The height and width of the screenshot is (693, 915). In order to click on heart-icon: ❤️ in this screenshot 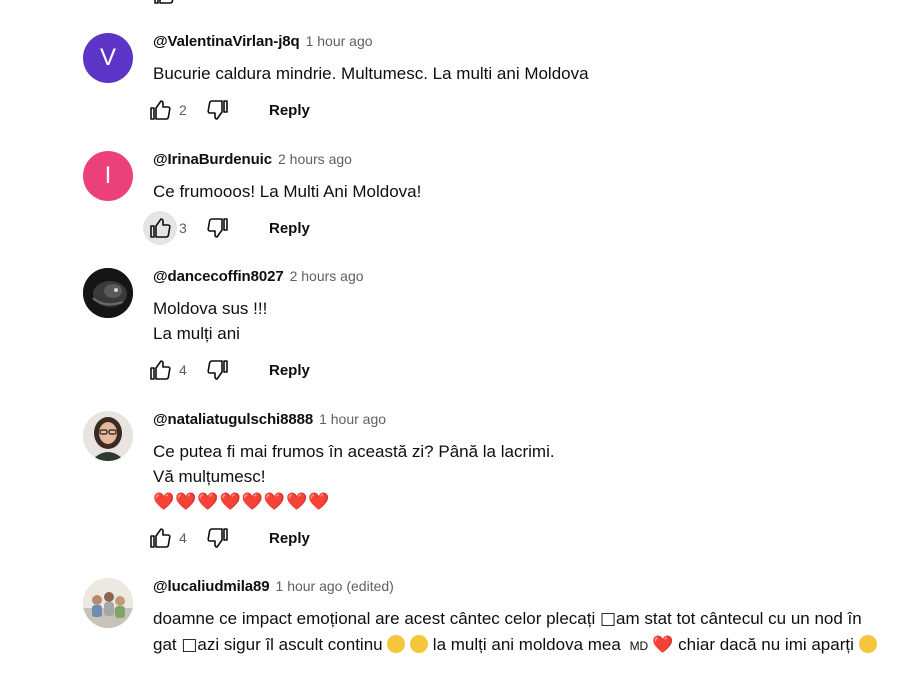, I will do `click(663, 644)`.